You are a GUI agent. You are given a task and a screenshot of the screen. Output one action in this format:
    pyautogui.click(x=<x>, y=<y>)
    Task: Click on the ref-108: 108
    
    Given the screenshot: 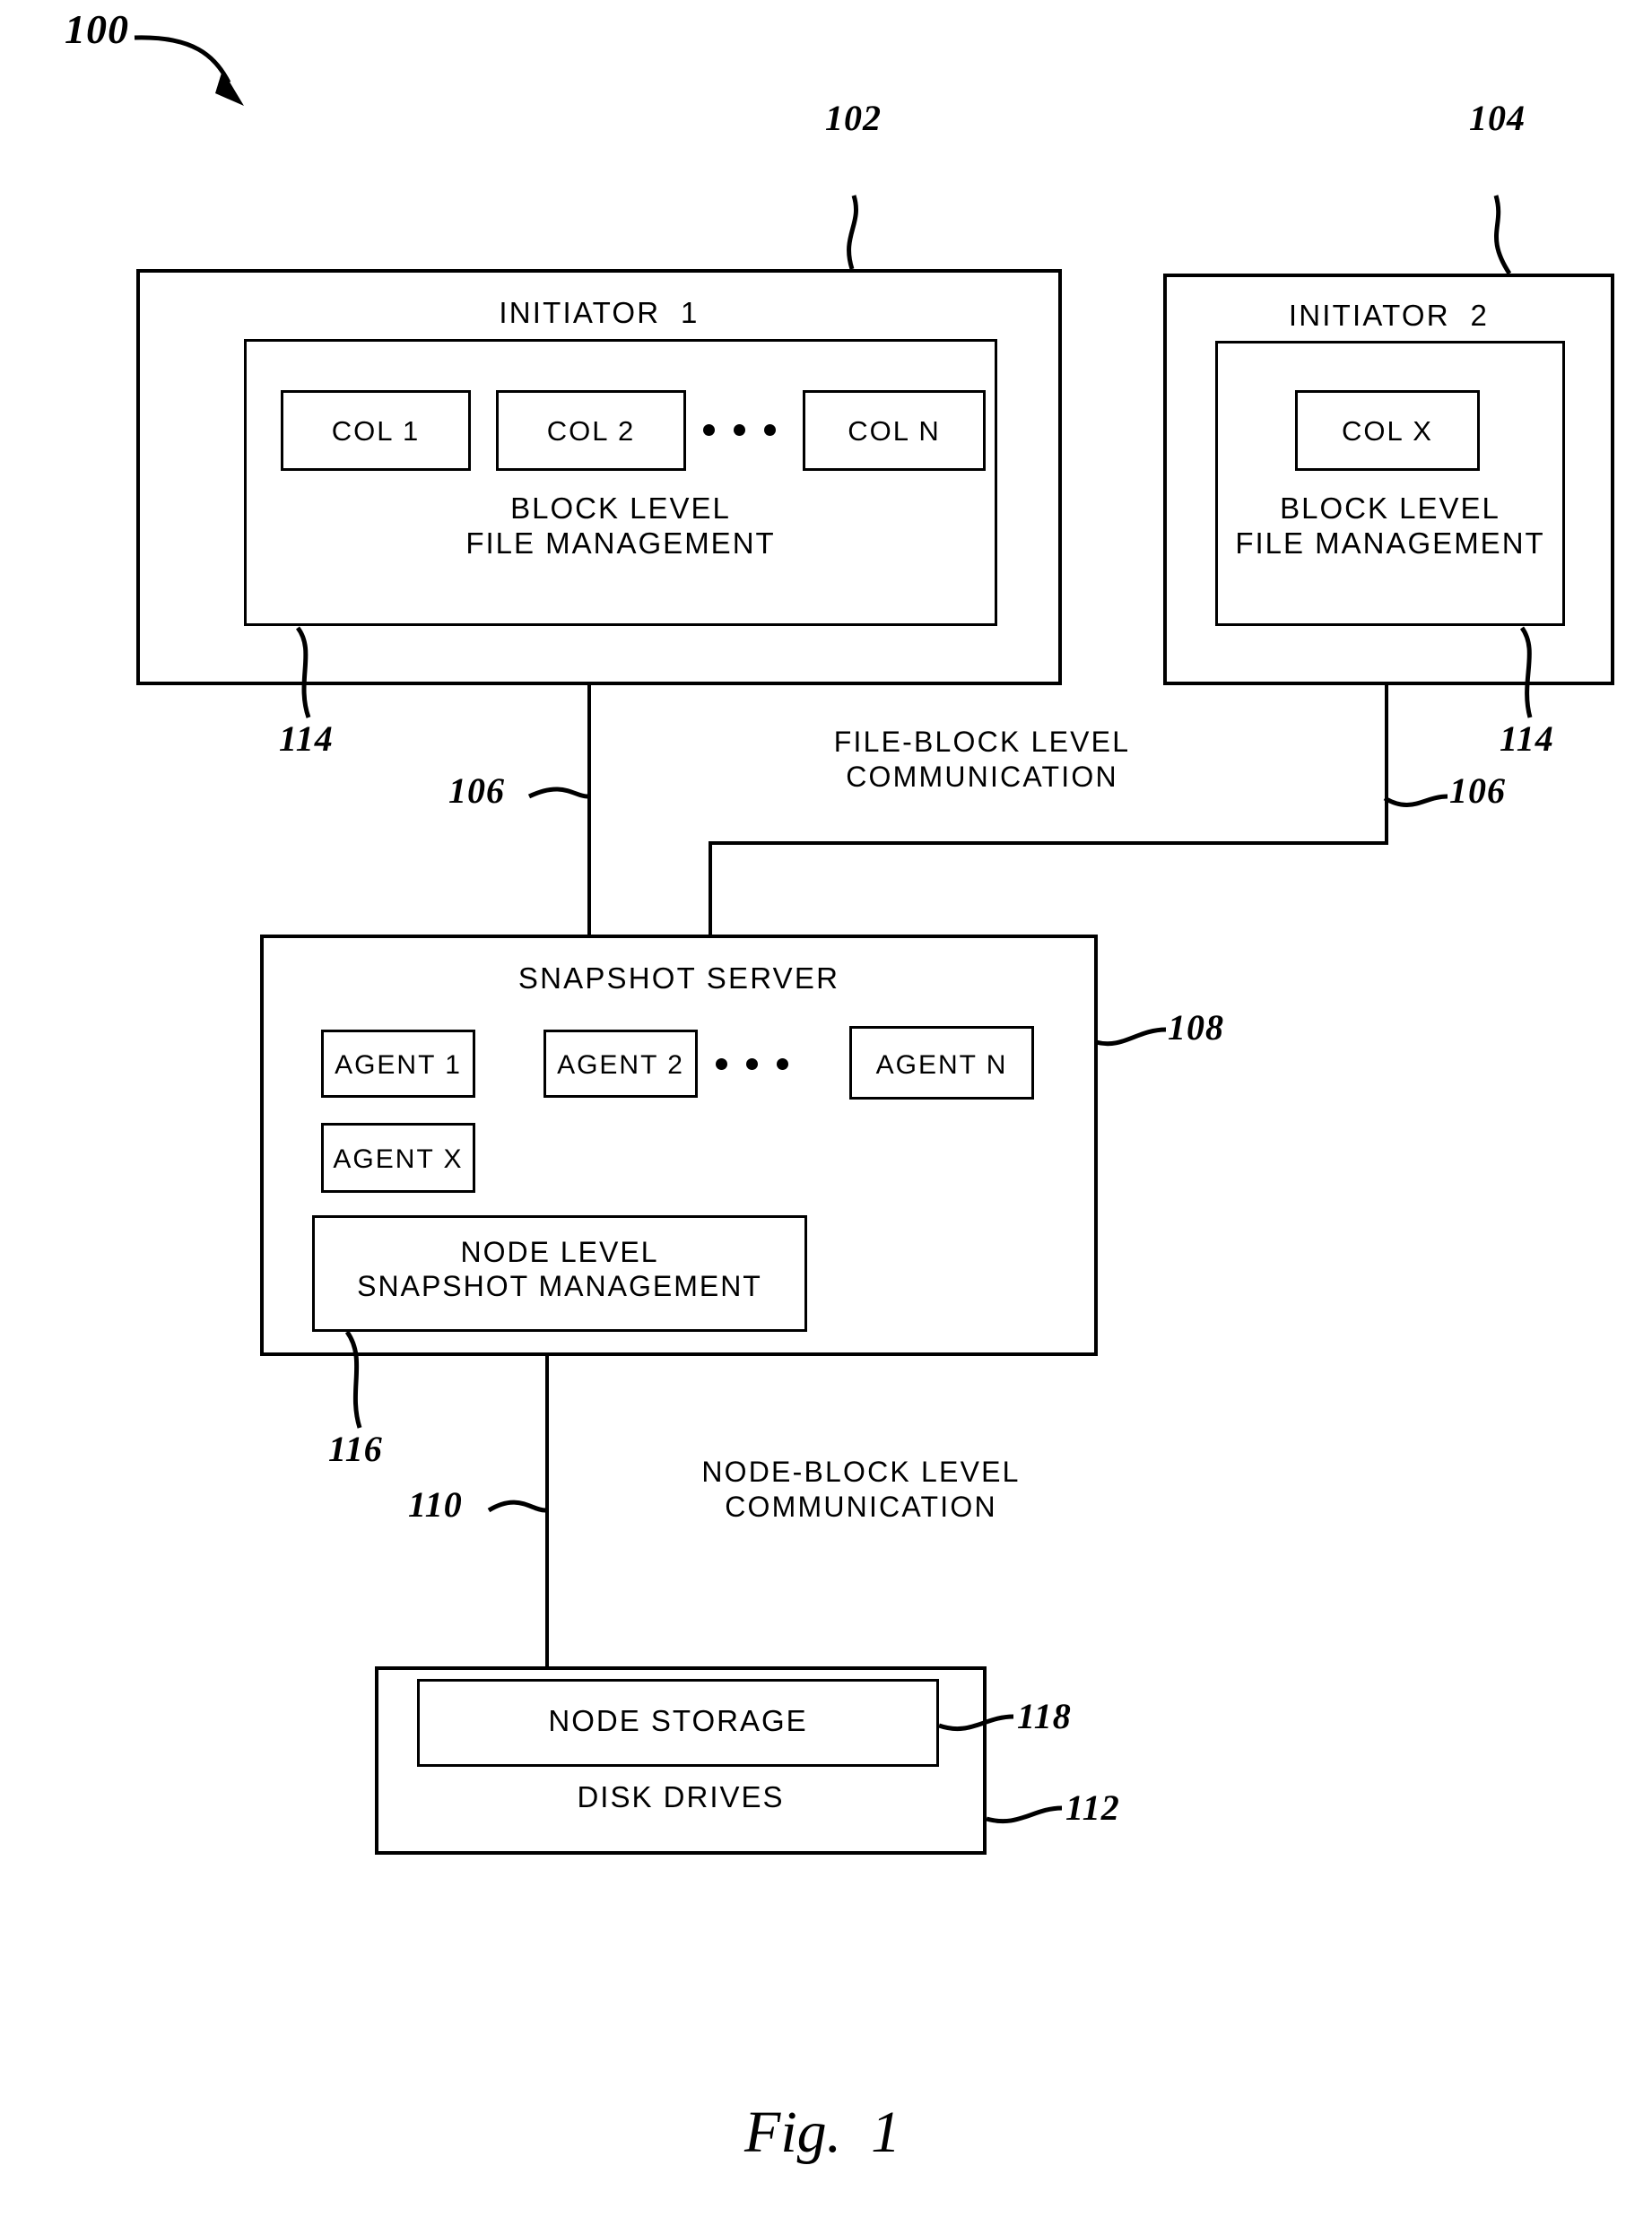 What is the action you would take?
    pyautogui.click(x=1196, y=1027)
    